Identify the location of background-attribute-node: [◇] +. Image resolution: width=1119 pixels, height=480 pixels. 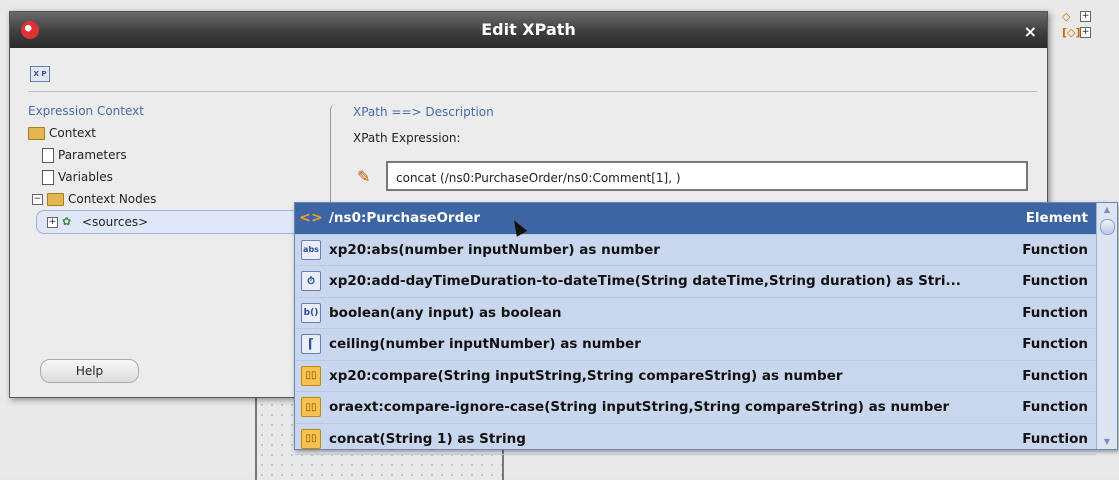
(1087, 32).